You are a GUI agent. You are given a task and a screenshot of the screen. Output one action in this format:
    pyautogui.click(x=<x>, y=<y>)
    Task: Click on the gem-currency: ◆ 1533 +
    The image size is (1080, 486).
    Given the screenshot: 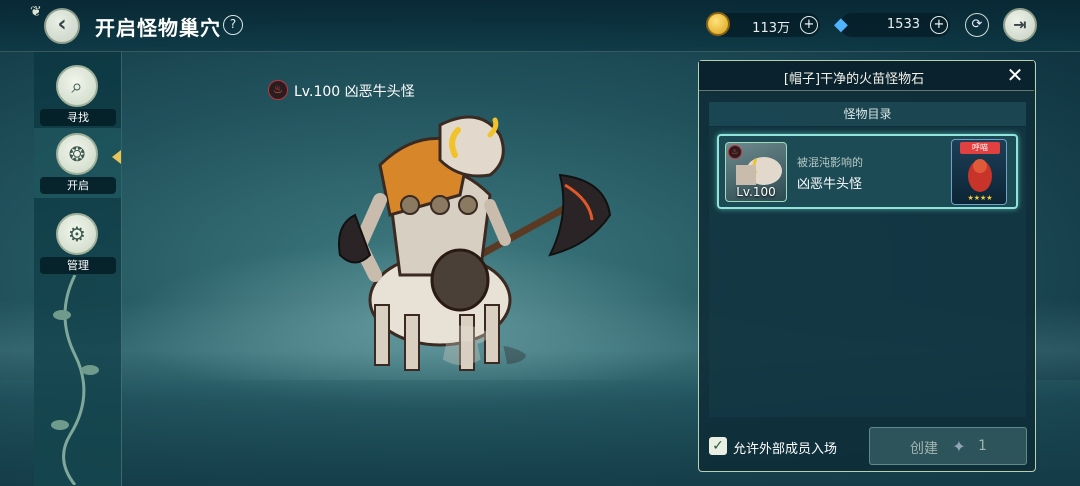 What is the action you would take?
    pyautogui.click(x=892, y=25)
    